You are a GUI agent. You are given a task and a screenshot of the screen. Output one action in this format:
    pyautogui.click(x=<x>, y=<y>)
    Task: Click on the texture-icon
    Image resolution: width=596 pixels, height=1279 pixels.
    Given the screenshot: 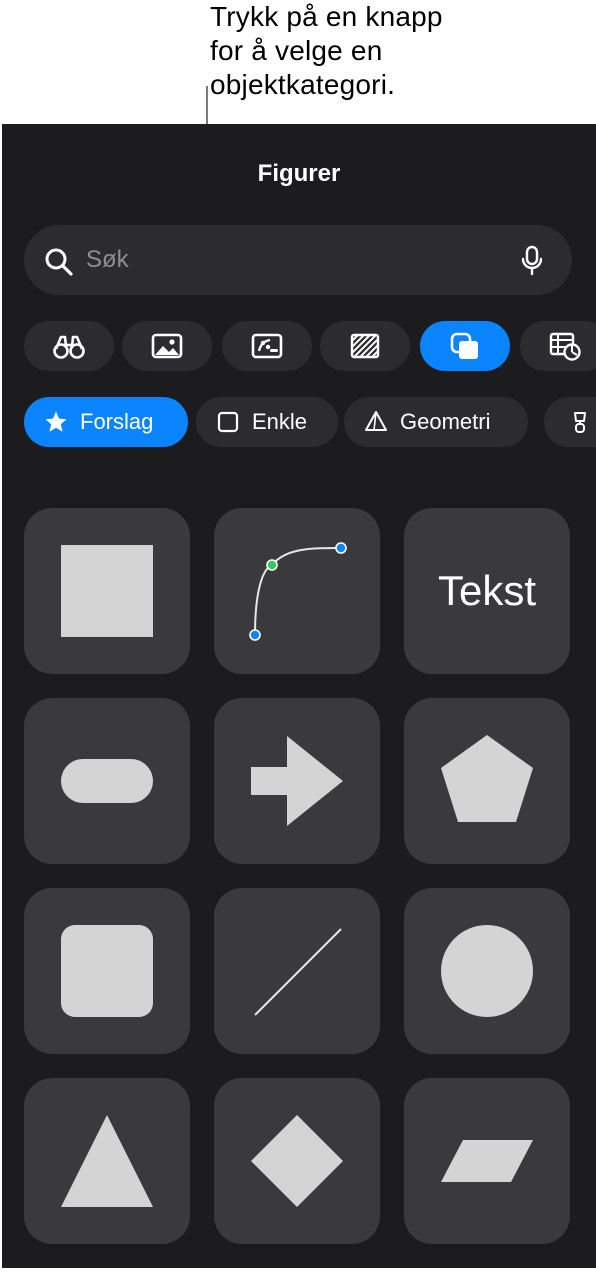 What is the action you would take?
    pyautogui.click(x=365, y=346)
    